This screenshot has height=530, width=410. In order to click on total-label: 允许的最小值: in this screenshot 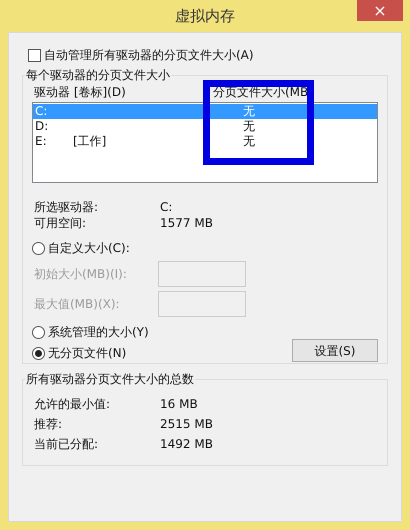, I will do `click(72, 404)`.